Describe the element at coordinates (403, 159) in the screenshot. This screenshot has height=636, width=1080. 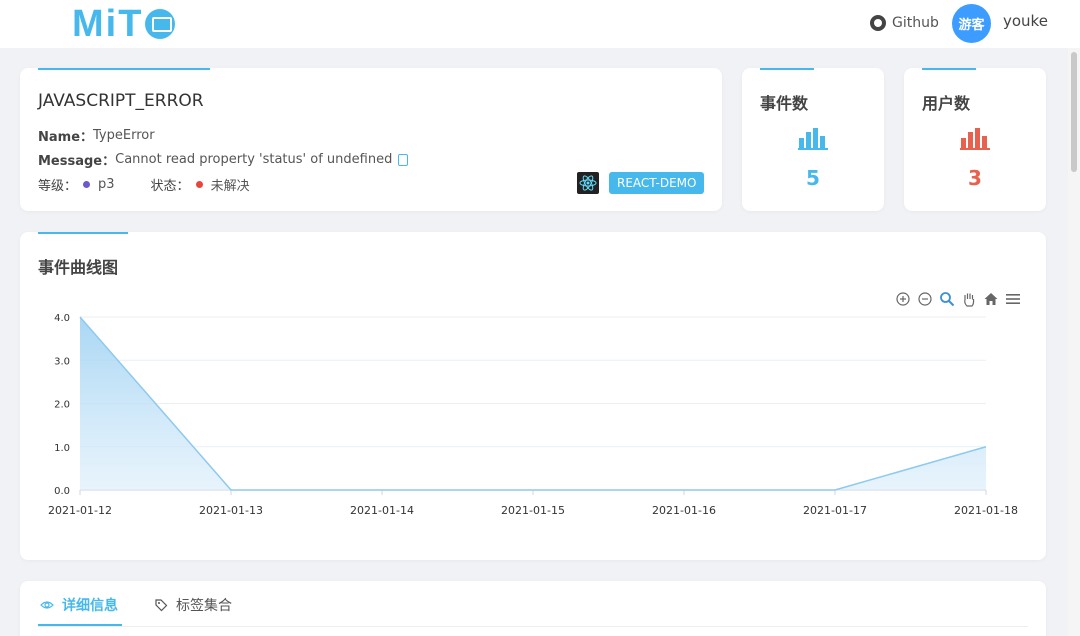
I see `copy-icon` at that location.